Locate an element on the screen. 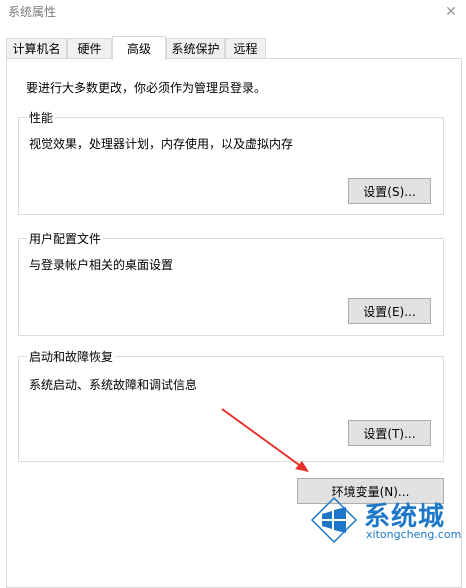  windows-logo-icon is located at coordinates (334, 520).